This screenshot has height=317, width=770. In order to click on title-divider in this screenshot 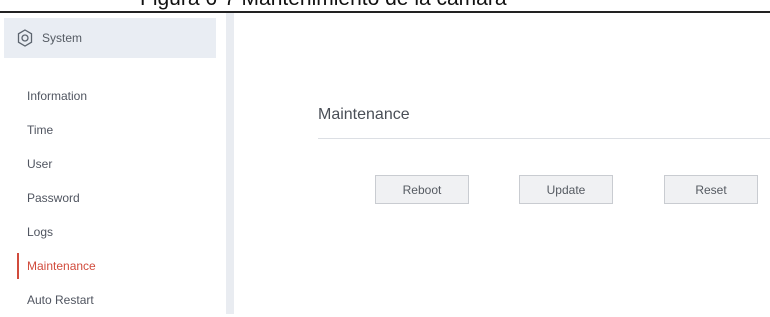, I will do `click(544, 138)`.